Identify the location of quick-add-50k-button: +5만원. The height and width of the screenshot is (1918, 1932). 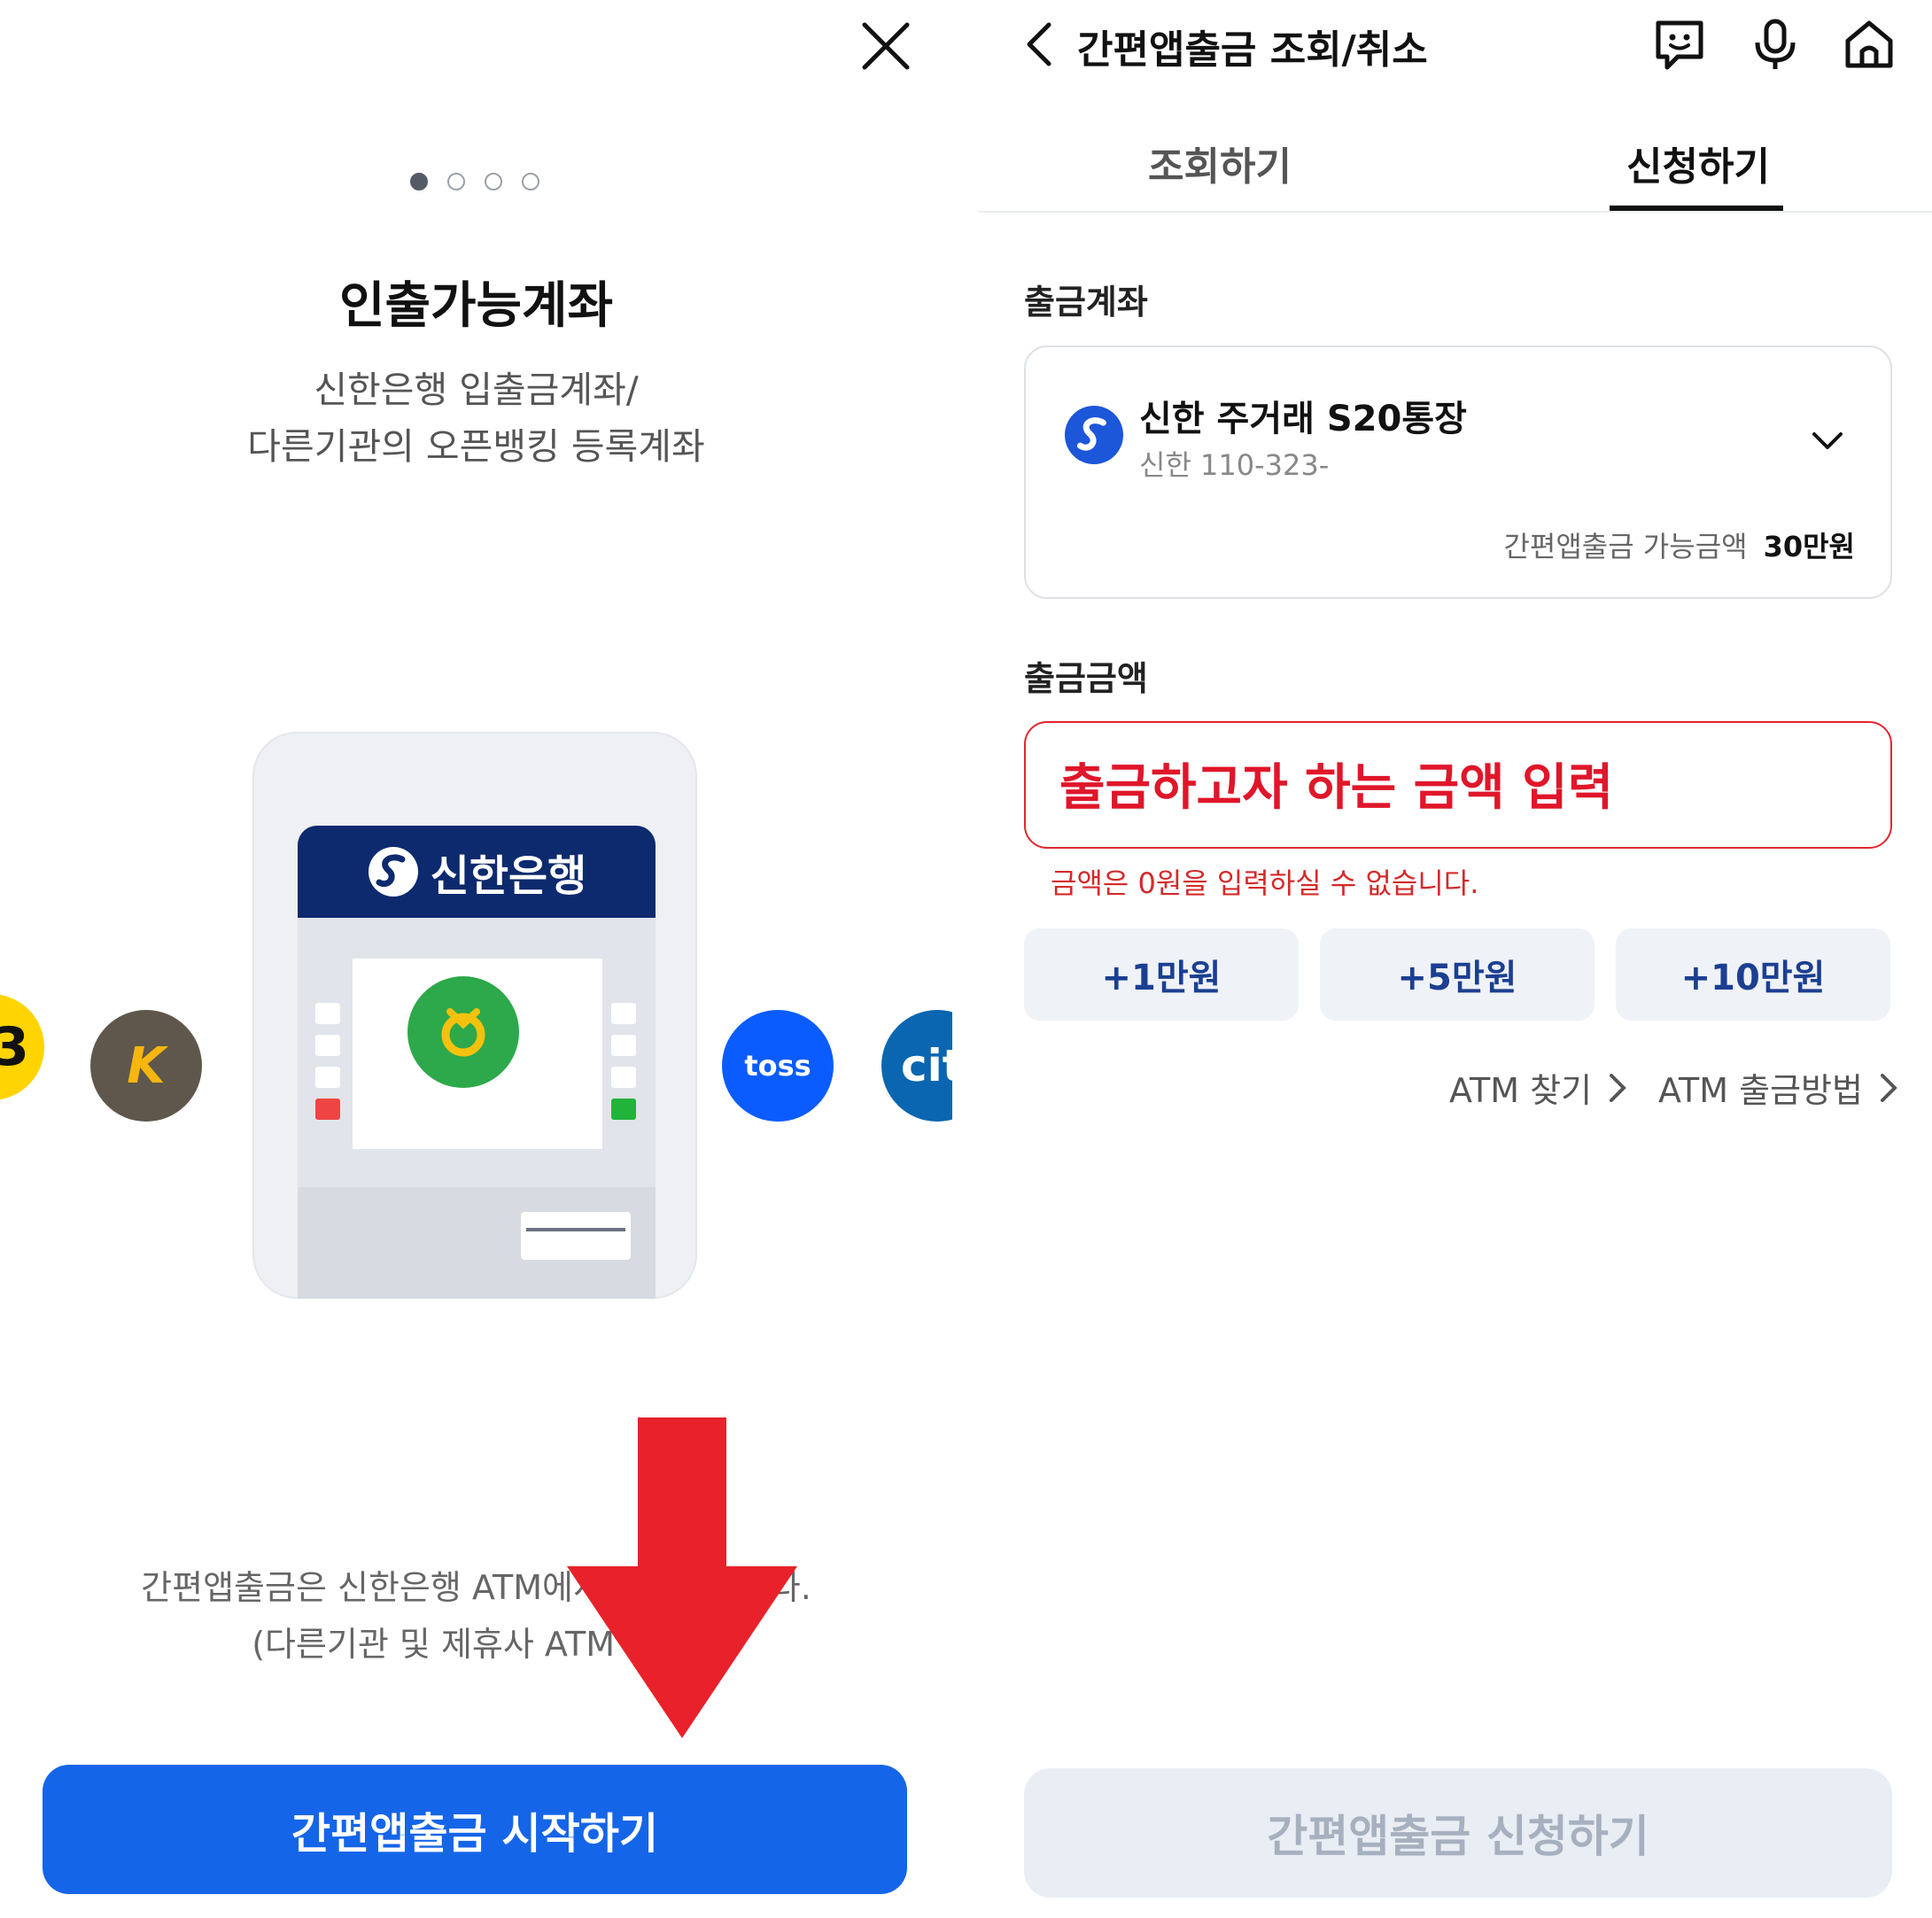
(1457, 974).